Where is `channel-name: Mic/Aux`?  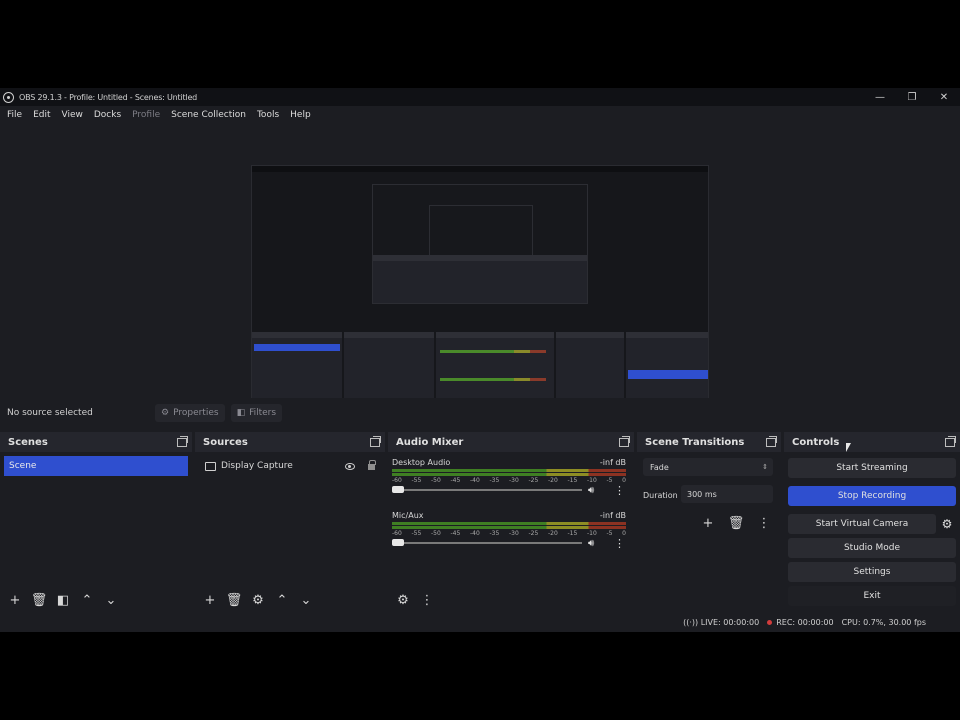 channel-name: Mic/Aux is located at coordinates (408, 515).